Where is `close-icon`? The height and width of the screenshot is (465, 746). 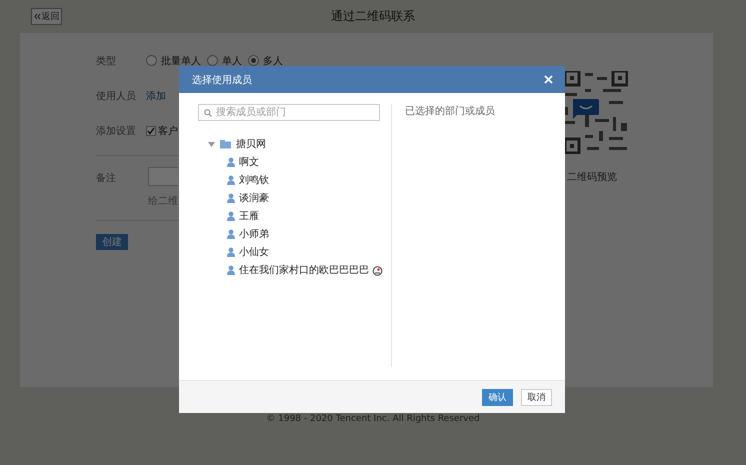 close-icon is located at coordinates (548, 79).